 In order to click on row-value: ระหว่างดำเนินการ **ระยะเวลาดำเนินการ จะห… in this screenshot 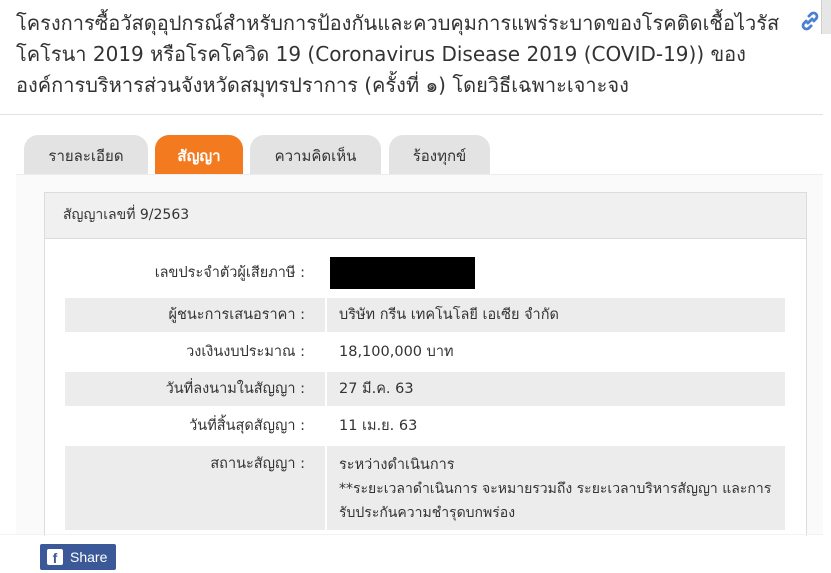, I will do `click(556, 488)`.